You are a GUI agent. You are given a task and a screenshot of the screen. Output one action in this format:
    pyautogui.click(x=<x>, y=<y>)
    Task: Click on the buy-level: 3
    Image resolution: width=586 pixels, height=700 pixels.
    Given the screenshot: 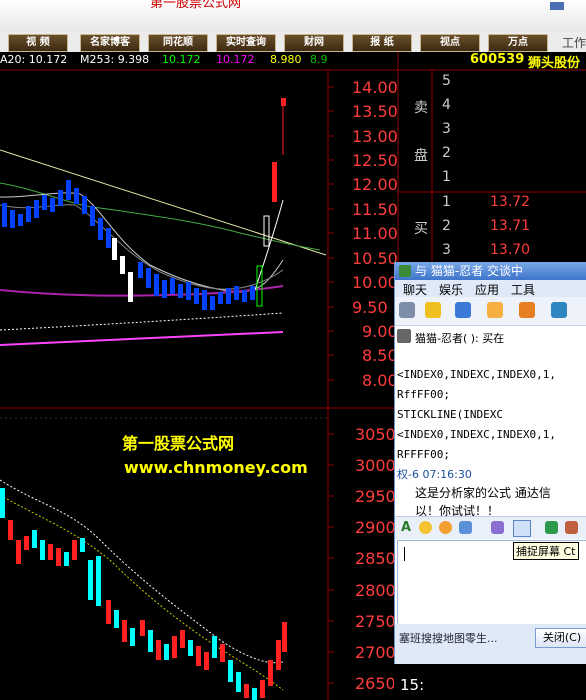 What is the action you would take?
    pyautogui.click(x=446, y=250)
    